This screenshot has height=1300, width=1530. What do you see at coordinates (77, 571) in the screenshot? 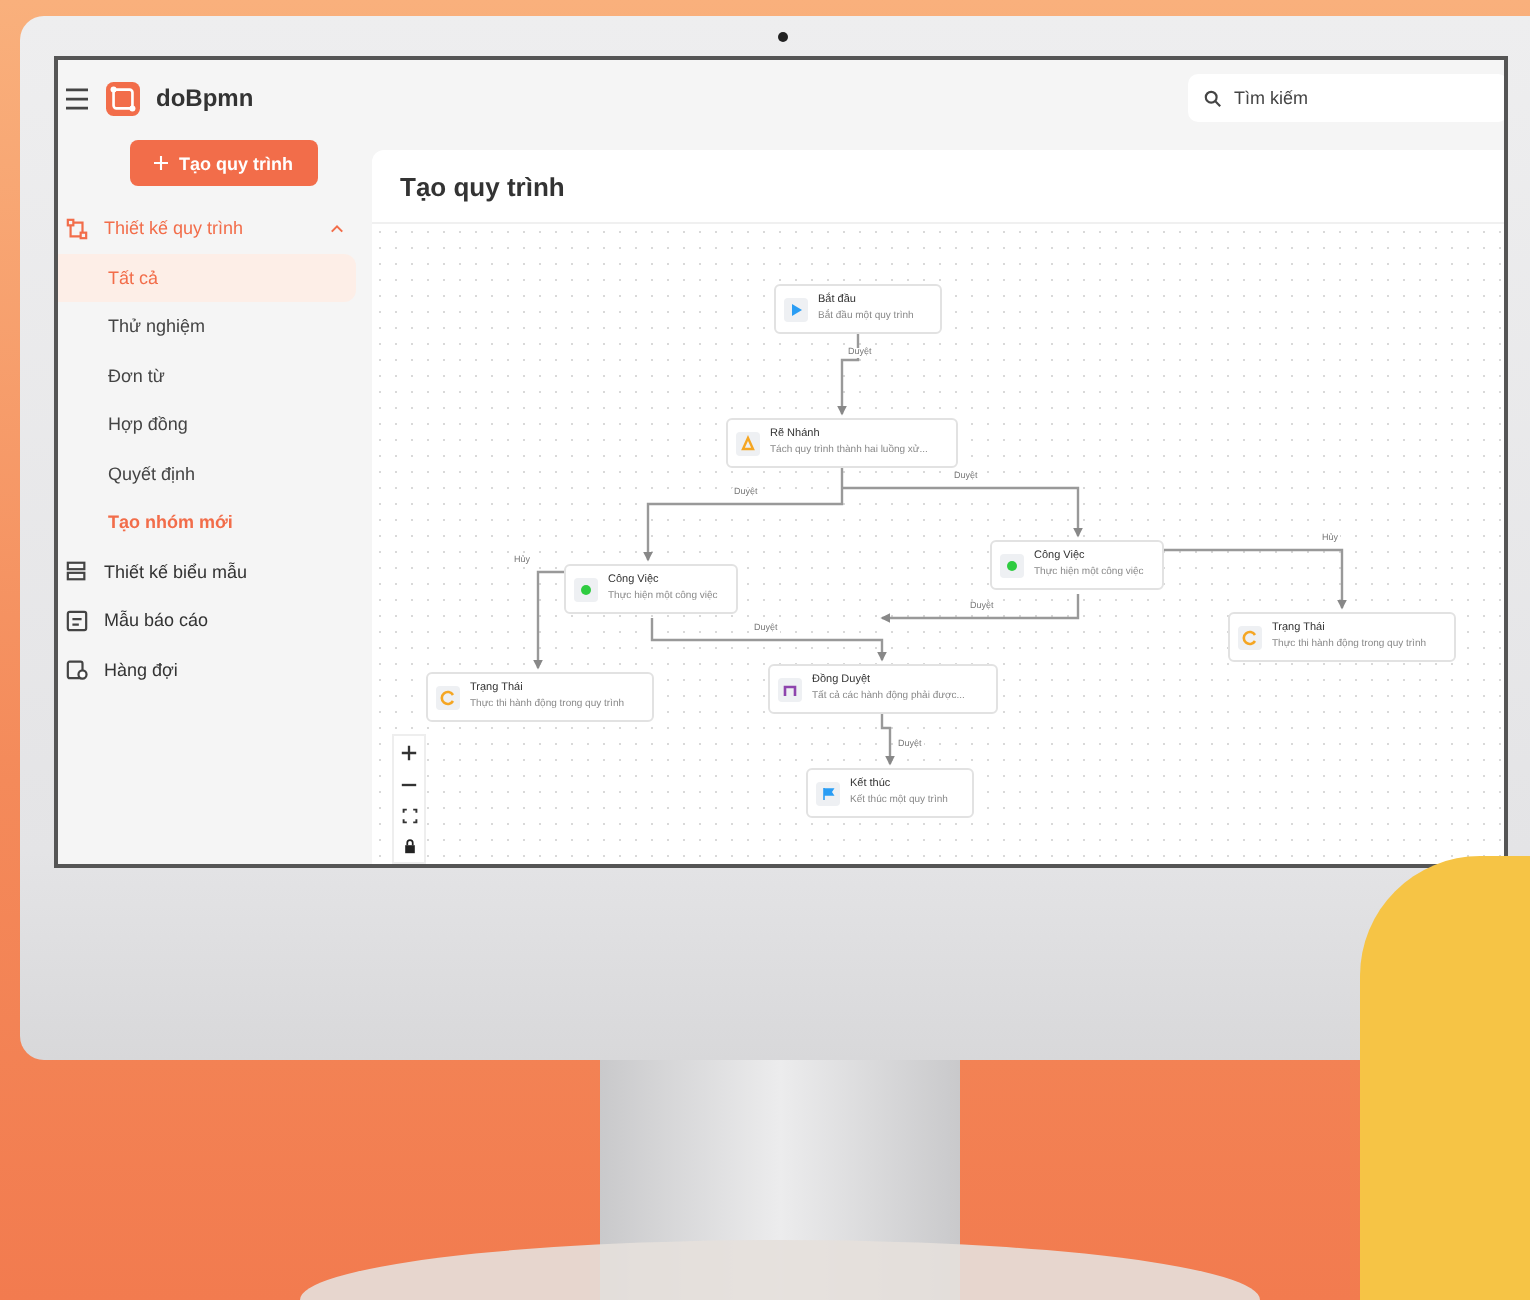
I see `form-icon` at bounding box center [77, 571].